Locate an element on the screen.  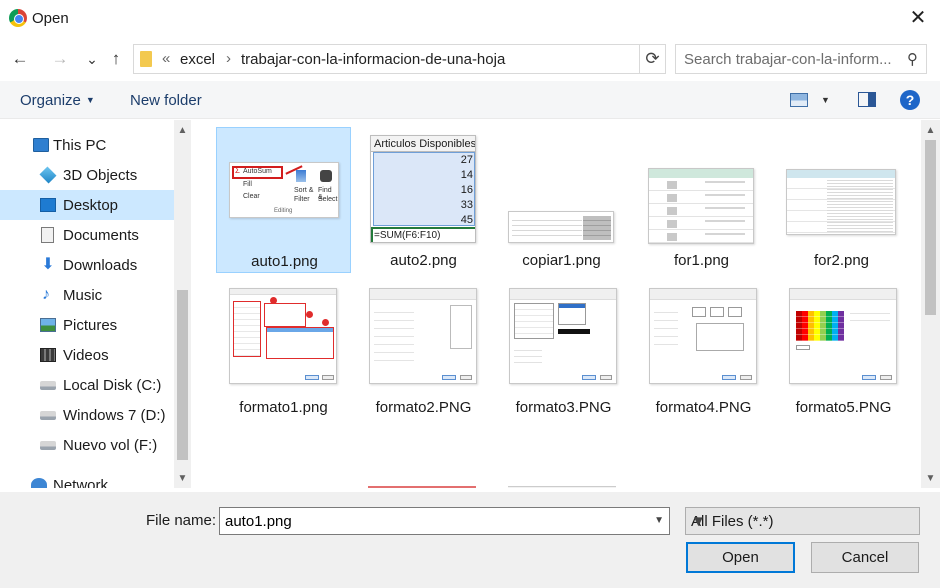
file-name: copiar1.png is located at coordinates (561, 260).